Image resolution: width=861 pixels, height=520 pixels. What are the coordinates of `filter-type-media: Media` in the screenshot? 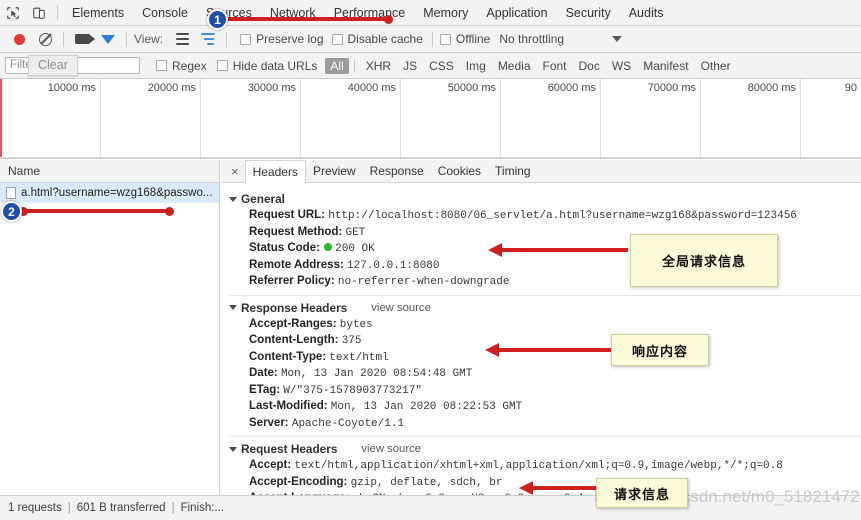 It's located at (514, 66).